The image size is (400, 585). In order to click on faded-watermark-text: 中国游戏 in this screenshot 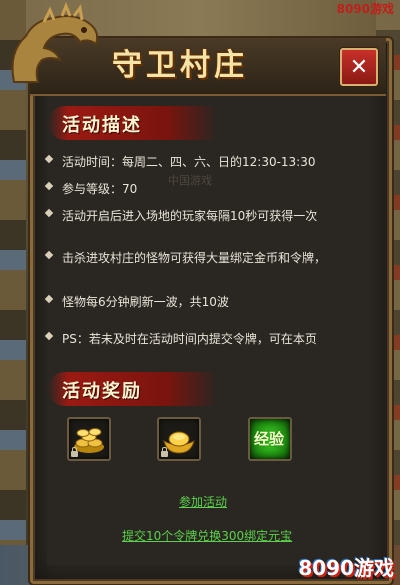, I will do `click(190, 180)`.